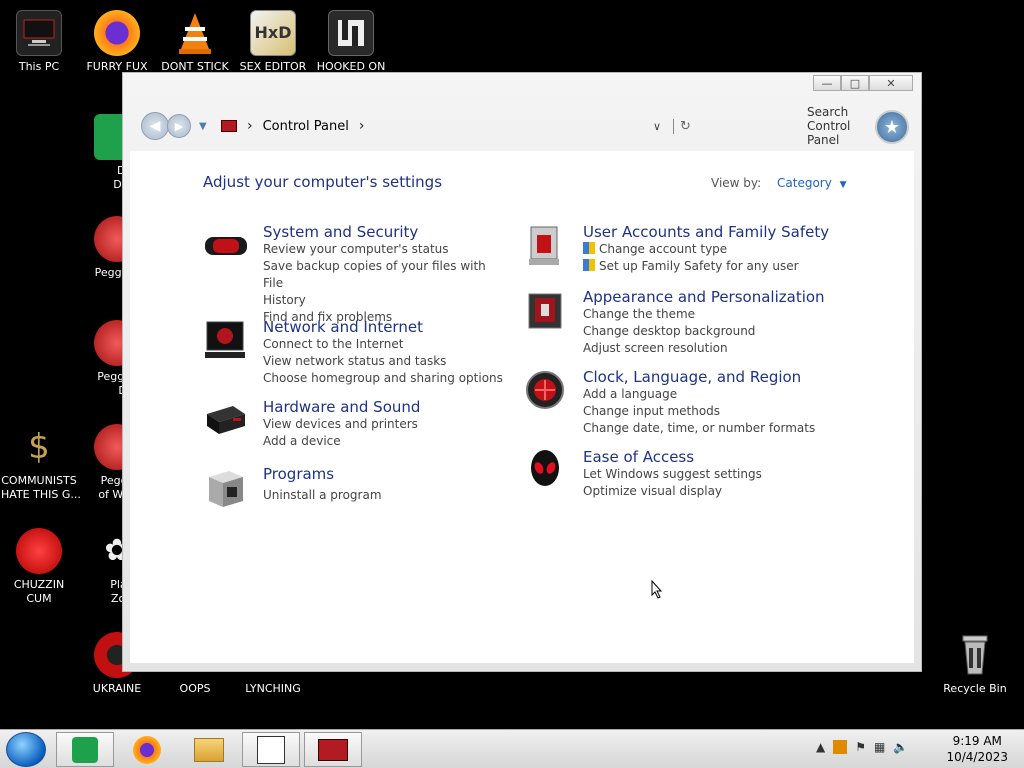 This screenshot has height=768, width=1024. I want to click on desktop-icon-label: UKRAINE, so click(117, 688).